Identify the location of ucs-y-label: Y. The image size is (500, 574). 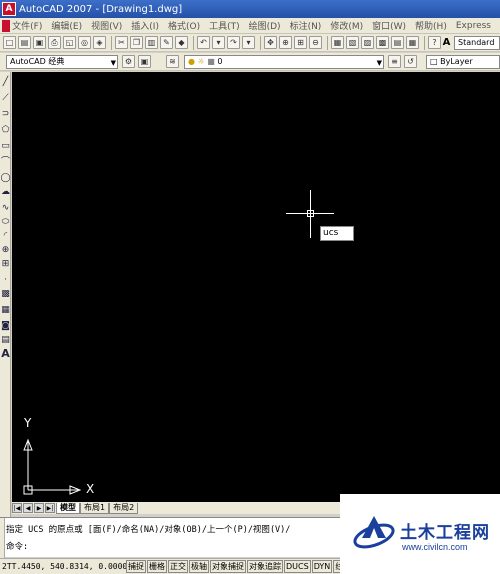
(28, 423).